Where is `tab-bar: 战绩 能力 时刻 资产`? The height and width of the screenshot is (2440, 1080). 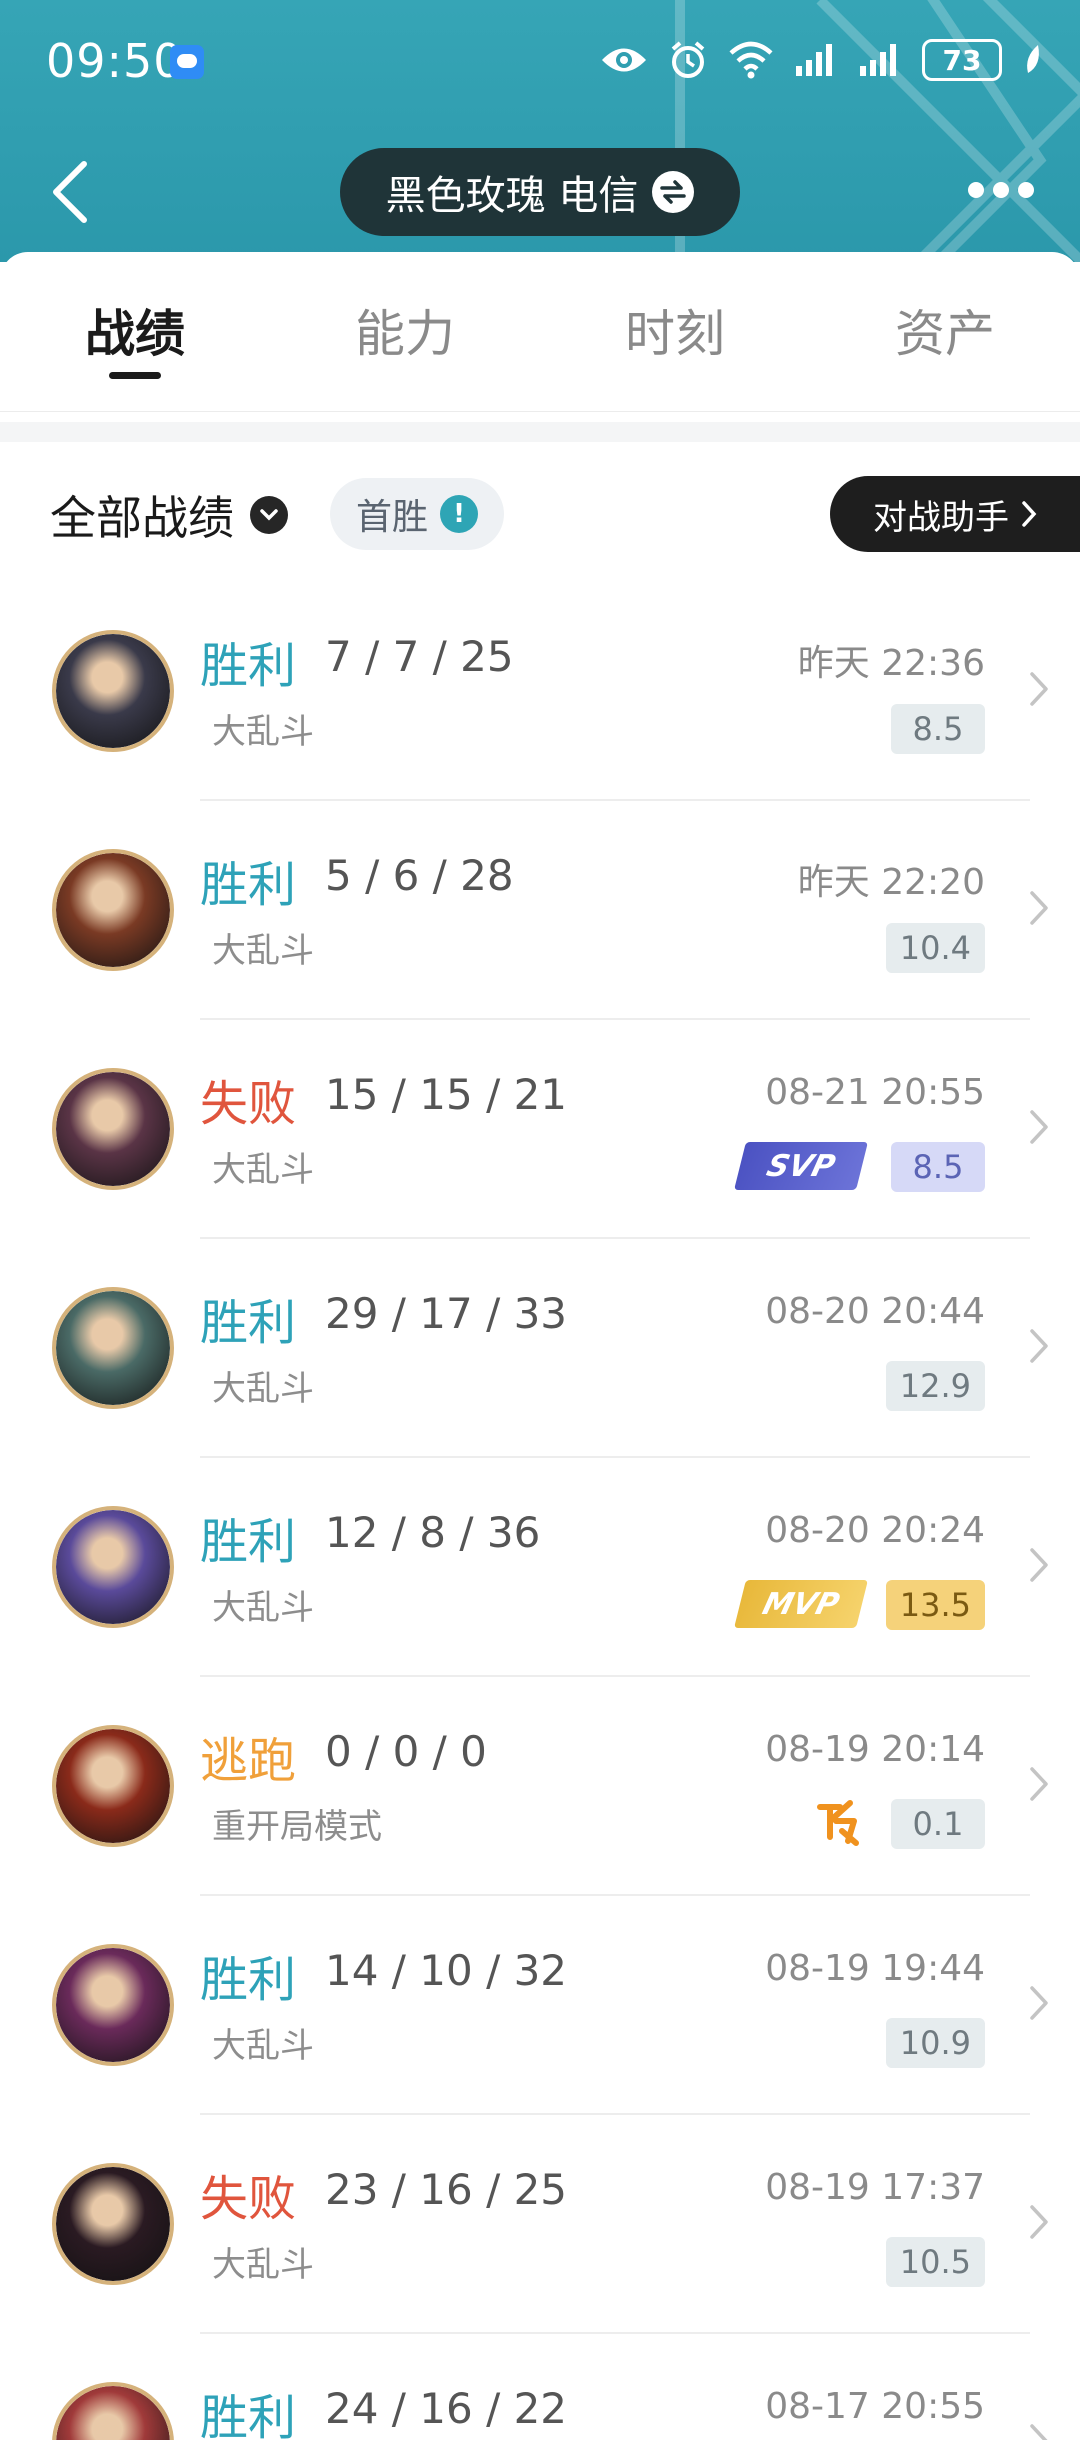 tab-bar: 战绩 能力 时刻 资产 is located at coordinates (540, 332).